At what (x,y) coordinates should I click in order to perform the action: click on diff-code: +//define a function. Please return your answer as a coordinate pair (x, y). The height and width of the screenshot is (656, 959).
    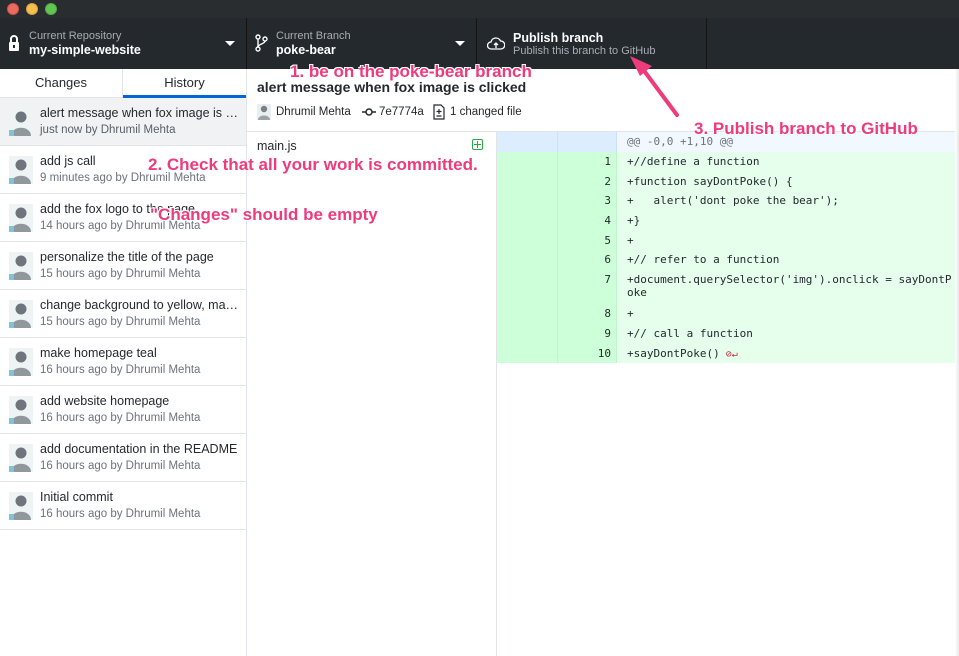
    Looking at the image, I should click on (693, 161).